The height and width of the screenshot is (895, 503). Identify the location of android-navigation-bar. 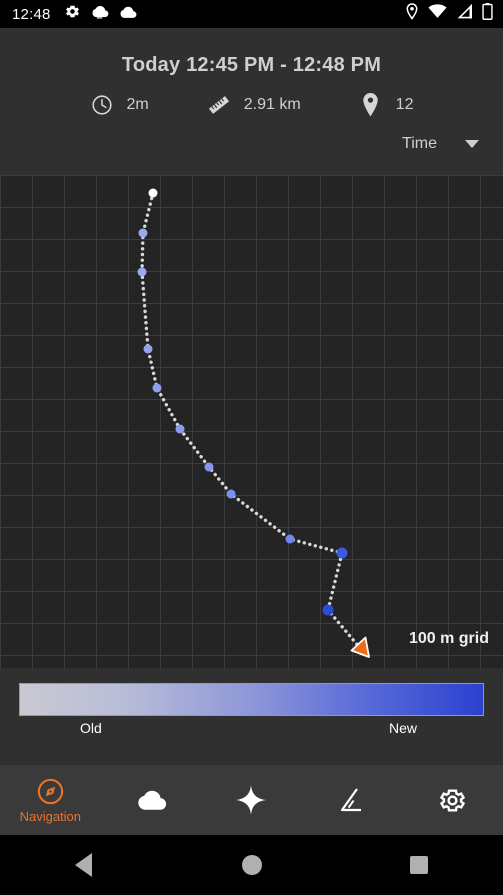
(251, 865).